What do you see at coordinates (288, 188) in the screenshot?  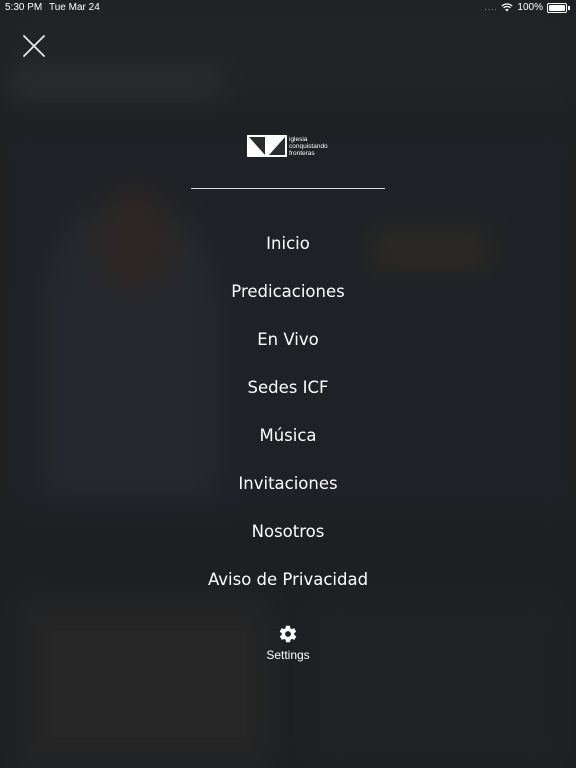 I see `menu-divider` at bounding box center [288, 188].